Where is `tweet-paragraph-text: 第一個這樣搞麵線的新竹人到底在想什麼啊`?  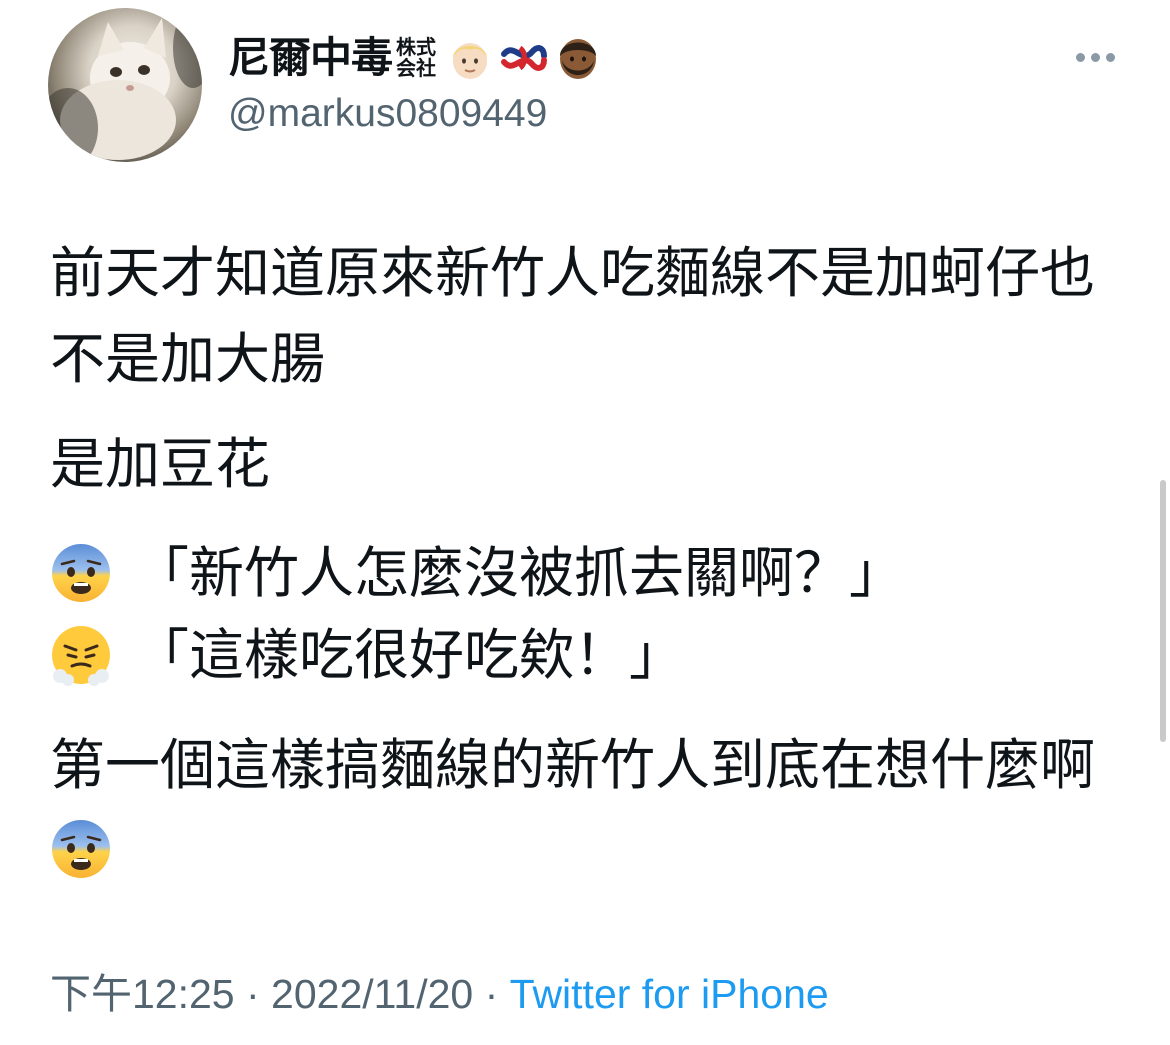
tweet-paragraph-text: 第一個這樣搞麵線的新竹人到底在想什麼啊 is located at coordinates (573, 765).